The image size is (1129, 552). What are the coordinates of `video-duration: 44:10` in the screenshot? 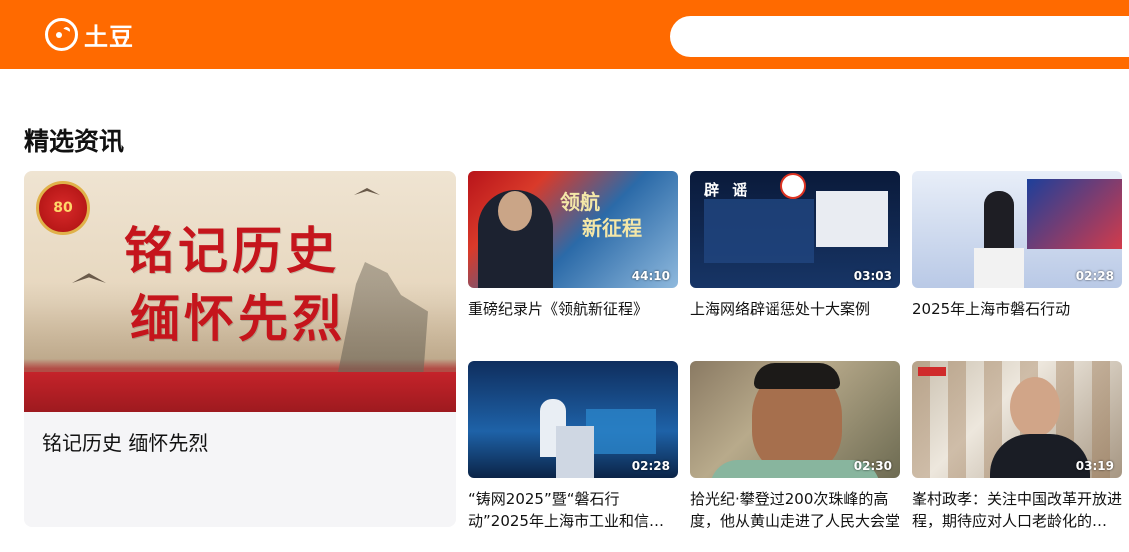 It's located at (650, 276).